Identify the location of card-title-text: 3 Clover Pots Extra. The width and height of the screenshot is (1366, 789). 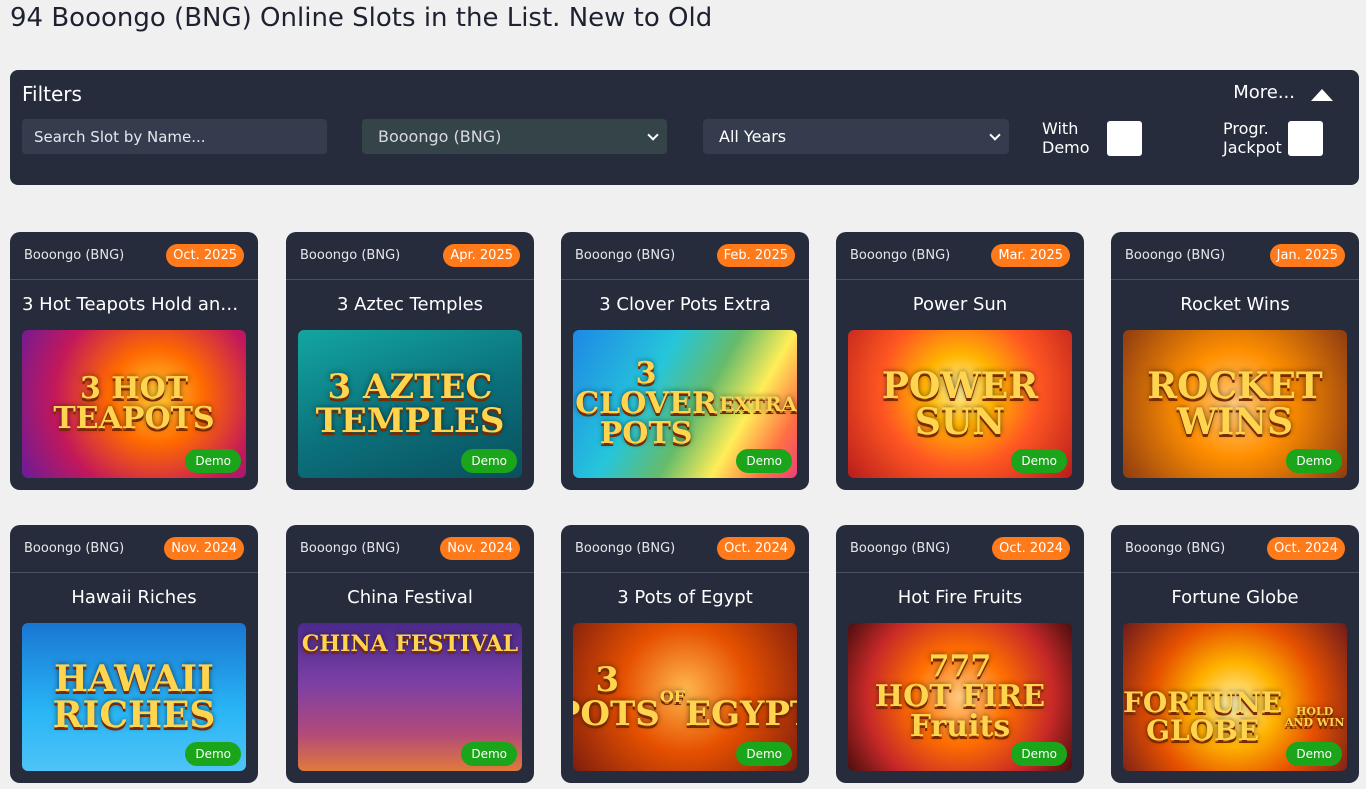
(685, 304).